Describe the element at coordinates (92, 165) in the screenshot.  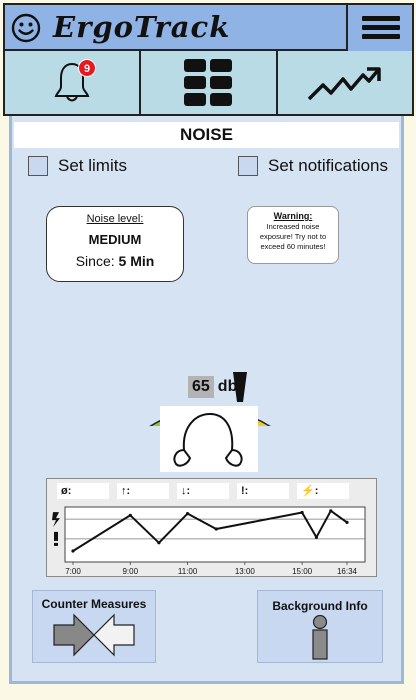
I see `set-limits-label: Set limits` at that location.